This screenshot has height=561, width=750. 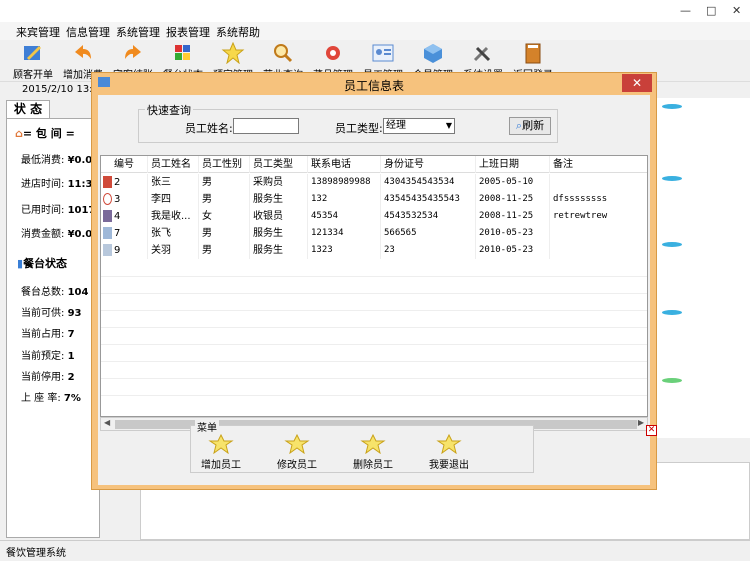 What do you see at coordinates (513, 164) in the screenshot?
I see `col-date: 上班日期` at bounding box center [513, 164].